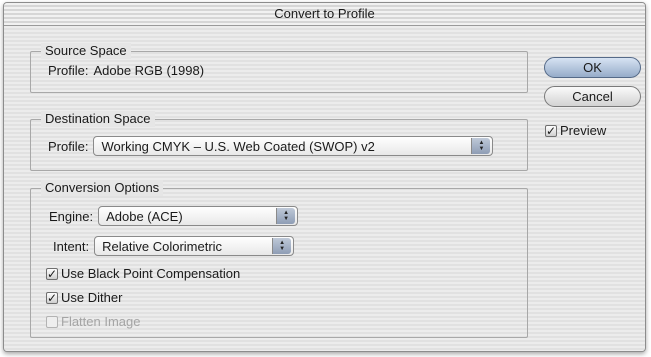 The width and height of the screenshot is (651, 357). Describe the element at coordinates (86, 51) in the screenshot. I see `source-space-title: Source Space` at that location.